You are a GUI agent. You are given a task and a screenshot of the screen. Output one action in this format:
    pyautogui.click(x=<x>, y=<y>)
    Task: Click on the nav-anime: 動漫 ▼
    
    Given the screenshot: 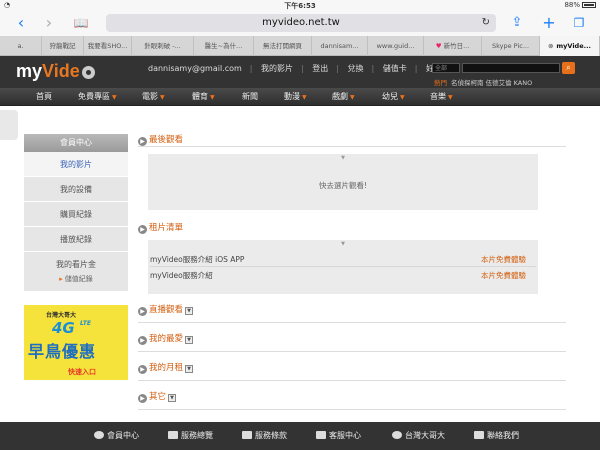 What is the action you would take?
    pyautogui.click(x=295, y=97)
    